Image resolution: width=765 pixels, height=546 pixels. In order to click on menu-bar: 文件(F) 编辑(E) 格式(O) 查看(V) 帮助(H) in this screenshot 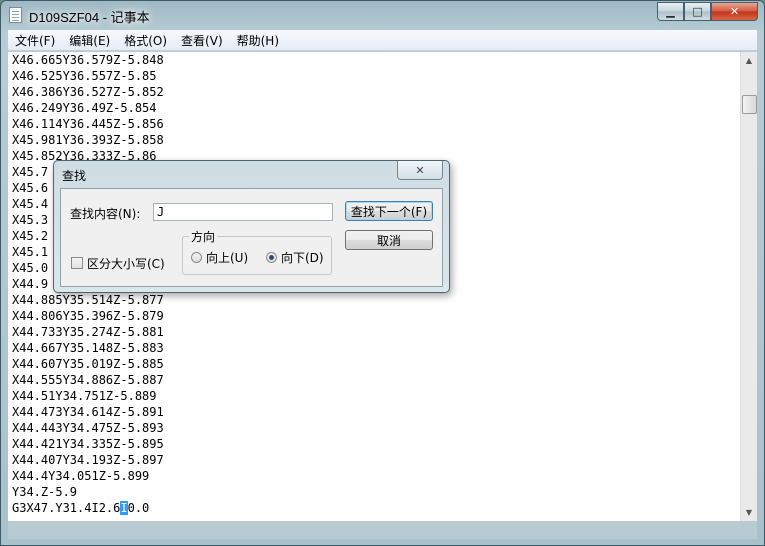, I will do `click(382, 40)`.